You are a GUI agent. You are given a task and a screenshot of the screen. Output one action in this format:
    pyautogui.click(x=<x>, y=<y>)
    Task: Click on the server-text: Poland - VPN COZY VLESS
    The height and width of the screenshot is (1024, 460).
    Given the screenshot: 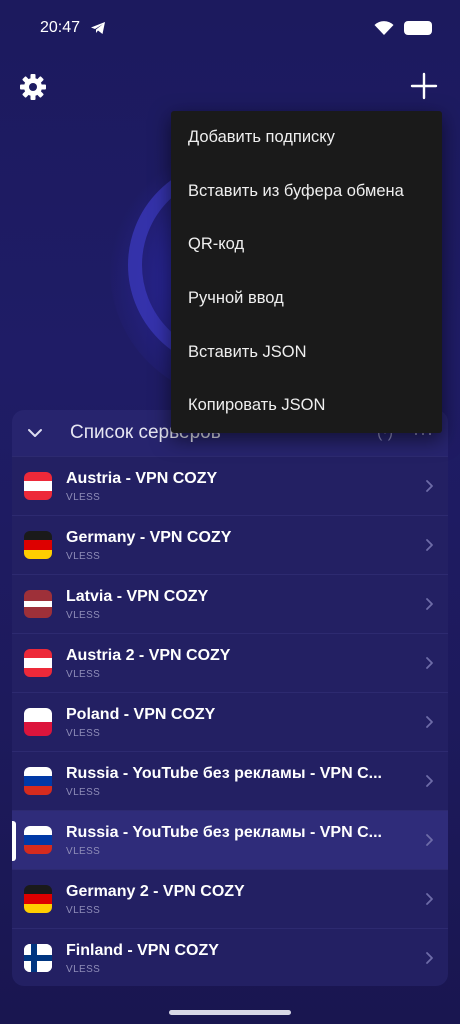 What is the action you would take?
    pyautogui.click(x=240, y=722)
    